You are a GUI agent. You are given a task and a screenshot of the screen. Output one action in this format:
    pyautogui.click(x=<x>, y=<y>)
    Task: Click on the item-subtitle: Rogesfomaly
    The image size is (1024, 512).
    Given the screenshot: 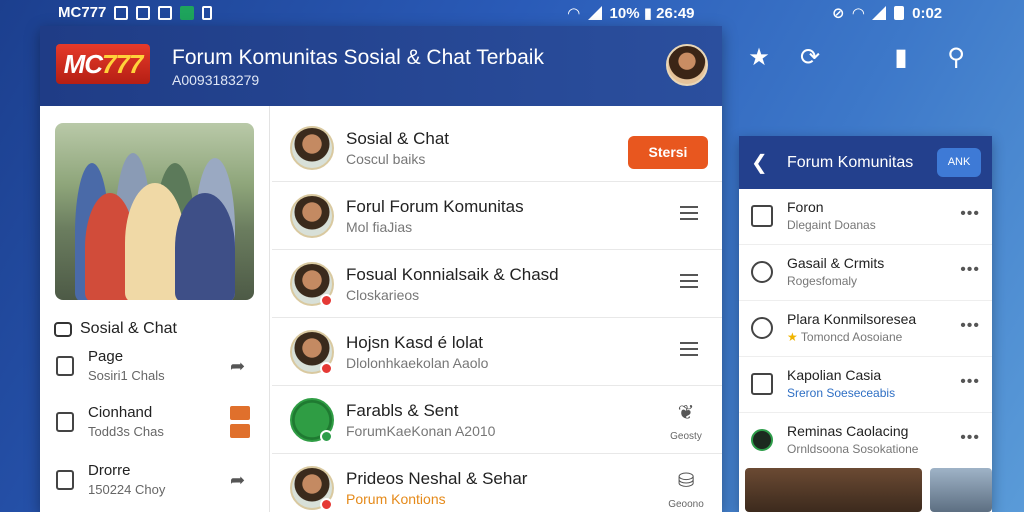 What is the action you would take?
    pyautogui.click(x=822, y=281)
    